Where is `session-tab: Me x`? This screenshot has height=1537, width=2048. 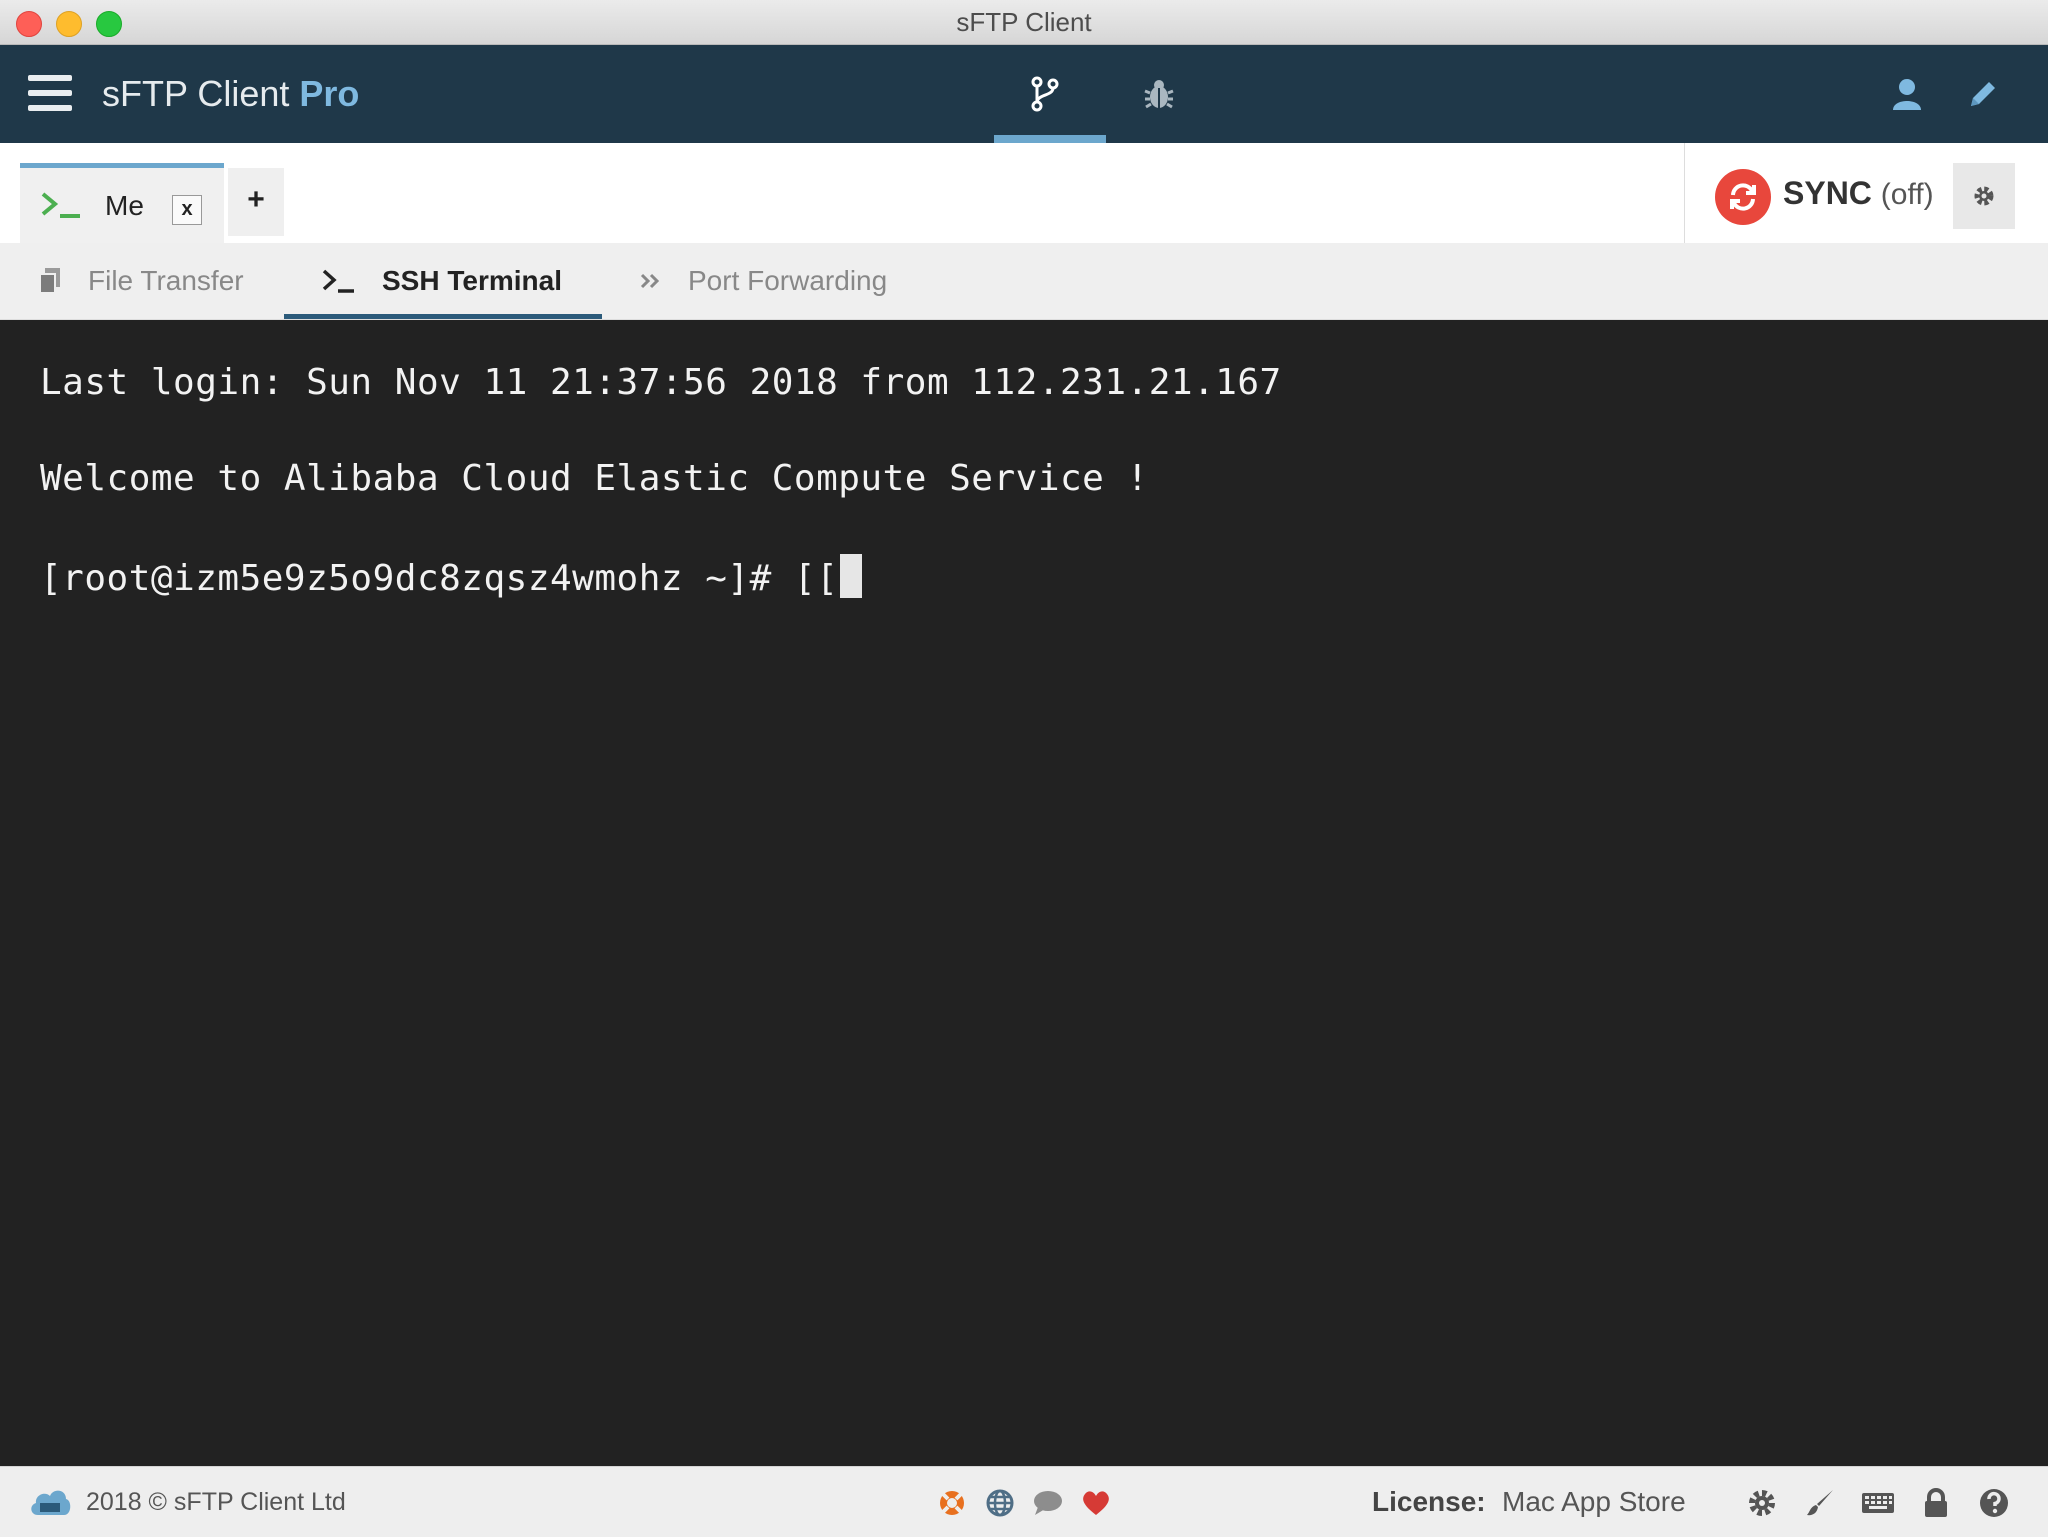
session-tab: Me x is located at coordinates (122, 203).